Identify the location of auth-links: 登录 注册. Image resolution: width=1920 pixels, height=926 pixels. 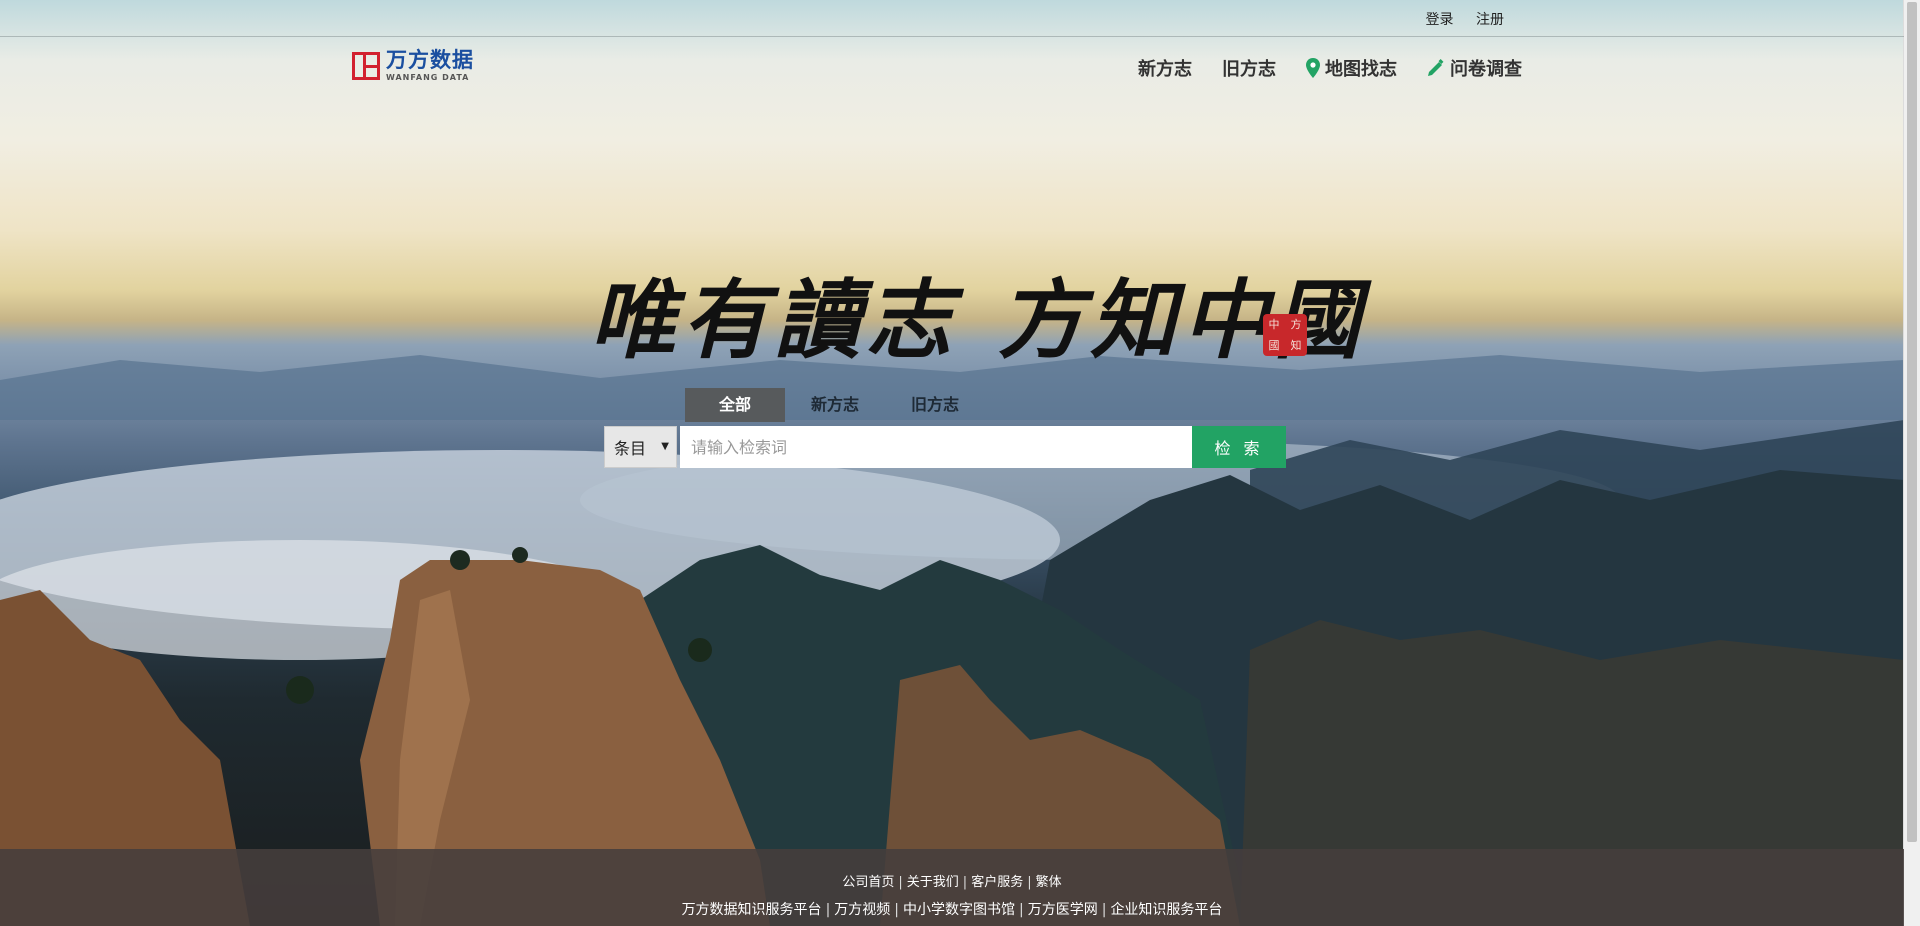
(1456, 19).